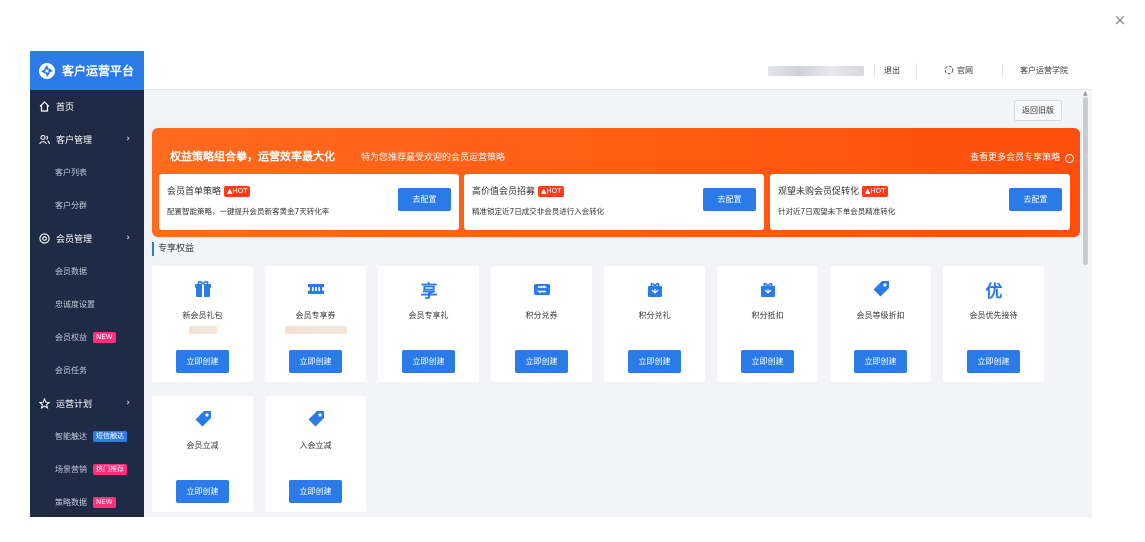 This screenshot has height=542, width=1145. What do you see at coordinates (252, 156) in the screenshot?
I see `banner-title: 权益策略组合拳，运营效率最大化` at bounding box center [252, 156].